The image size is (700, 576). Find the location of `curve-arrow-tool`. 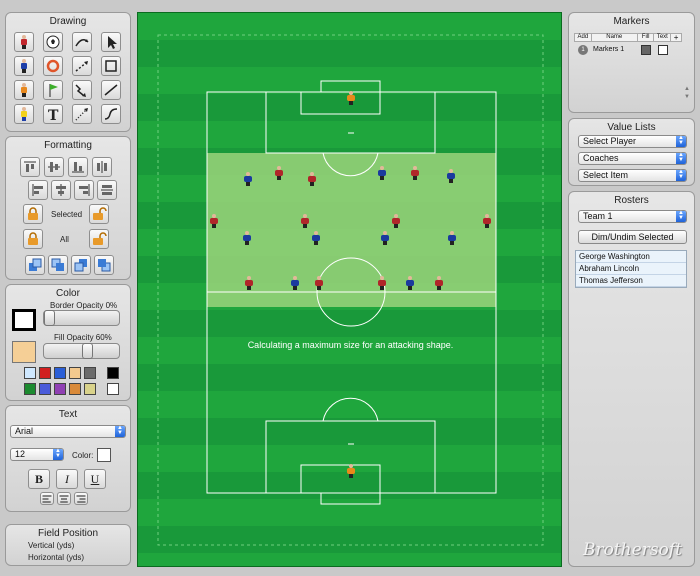

curve-arrow-tool is located at coordinates (82, 42).